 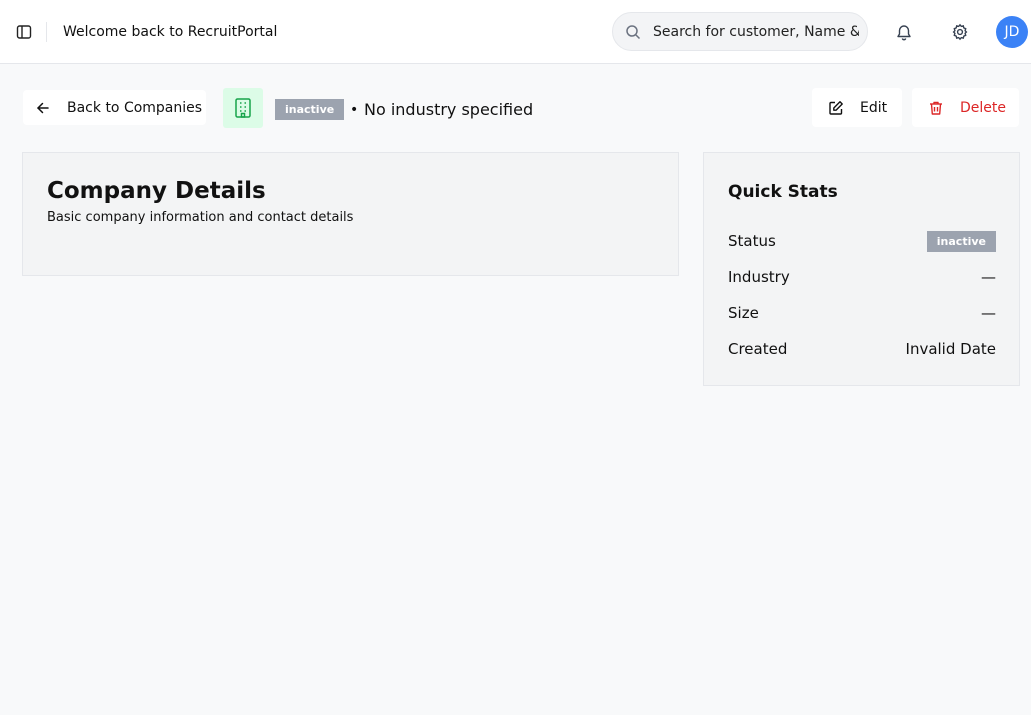 I want to click on stat-row-industry: Industry —, so click(x=862, y=277).